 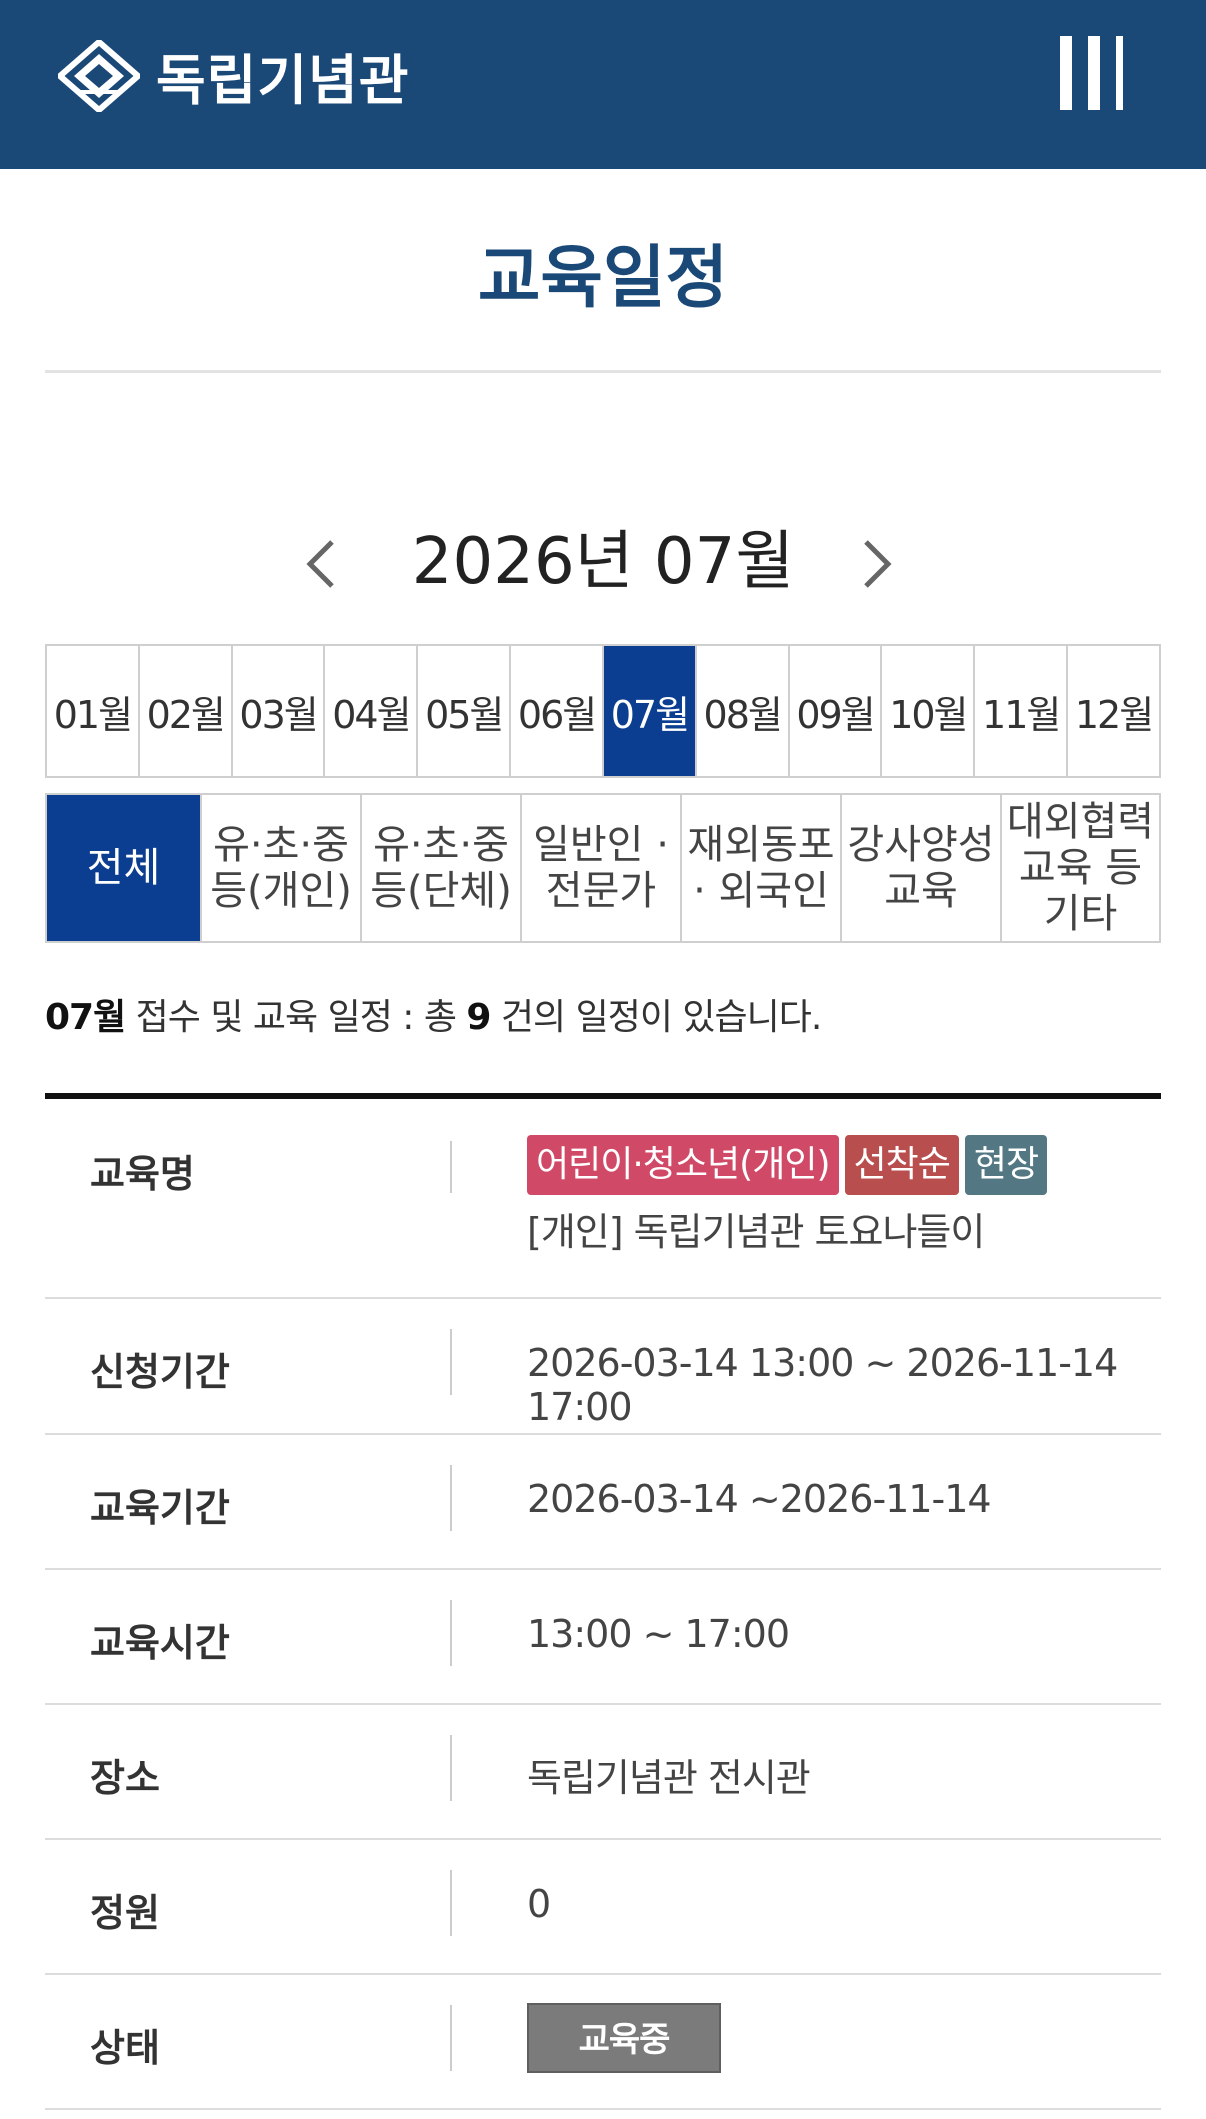 I want to click on category-tab-label: 전체, so click(x=123, y=868).